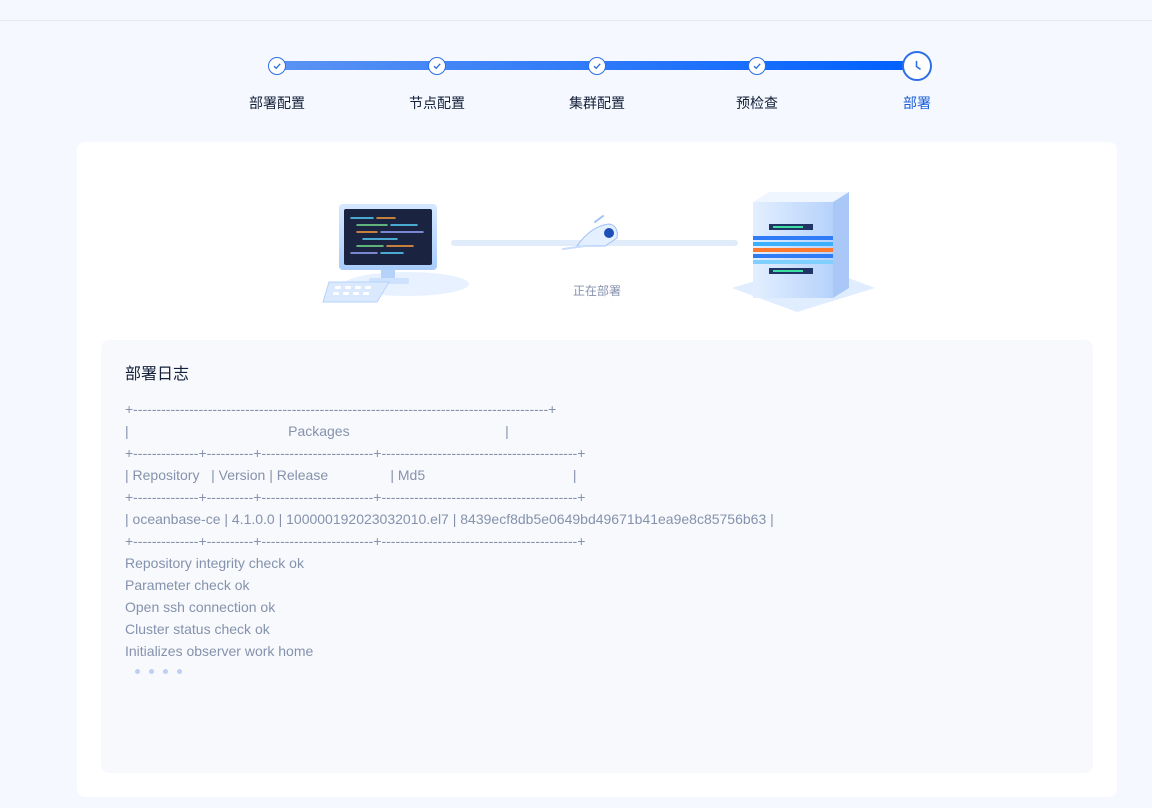 Image resolution: width=1152 pixels, height=808 pixels. I want to click on step-4-check-icon, so click(757, 66).